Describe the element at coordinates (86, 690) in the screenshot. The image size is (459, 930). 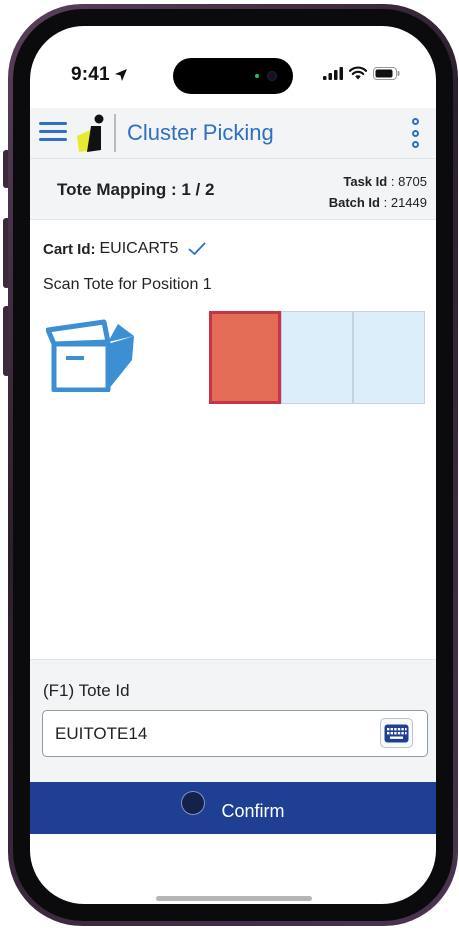
I see `tote-id-label: (F1) Tote Id` at that location.